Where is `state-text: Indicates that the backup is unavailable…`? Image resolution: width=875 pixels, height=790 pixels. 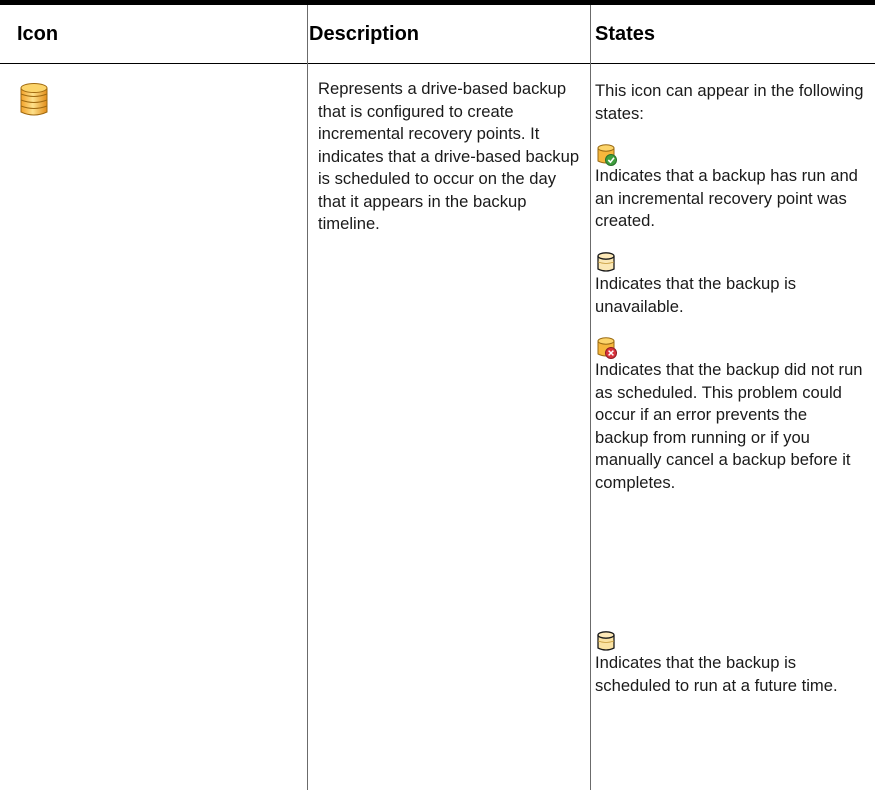 state-text: Indicates that the backup is unavailable… is located at coordinates (696, 295).